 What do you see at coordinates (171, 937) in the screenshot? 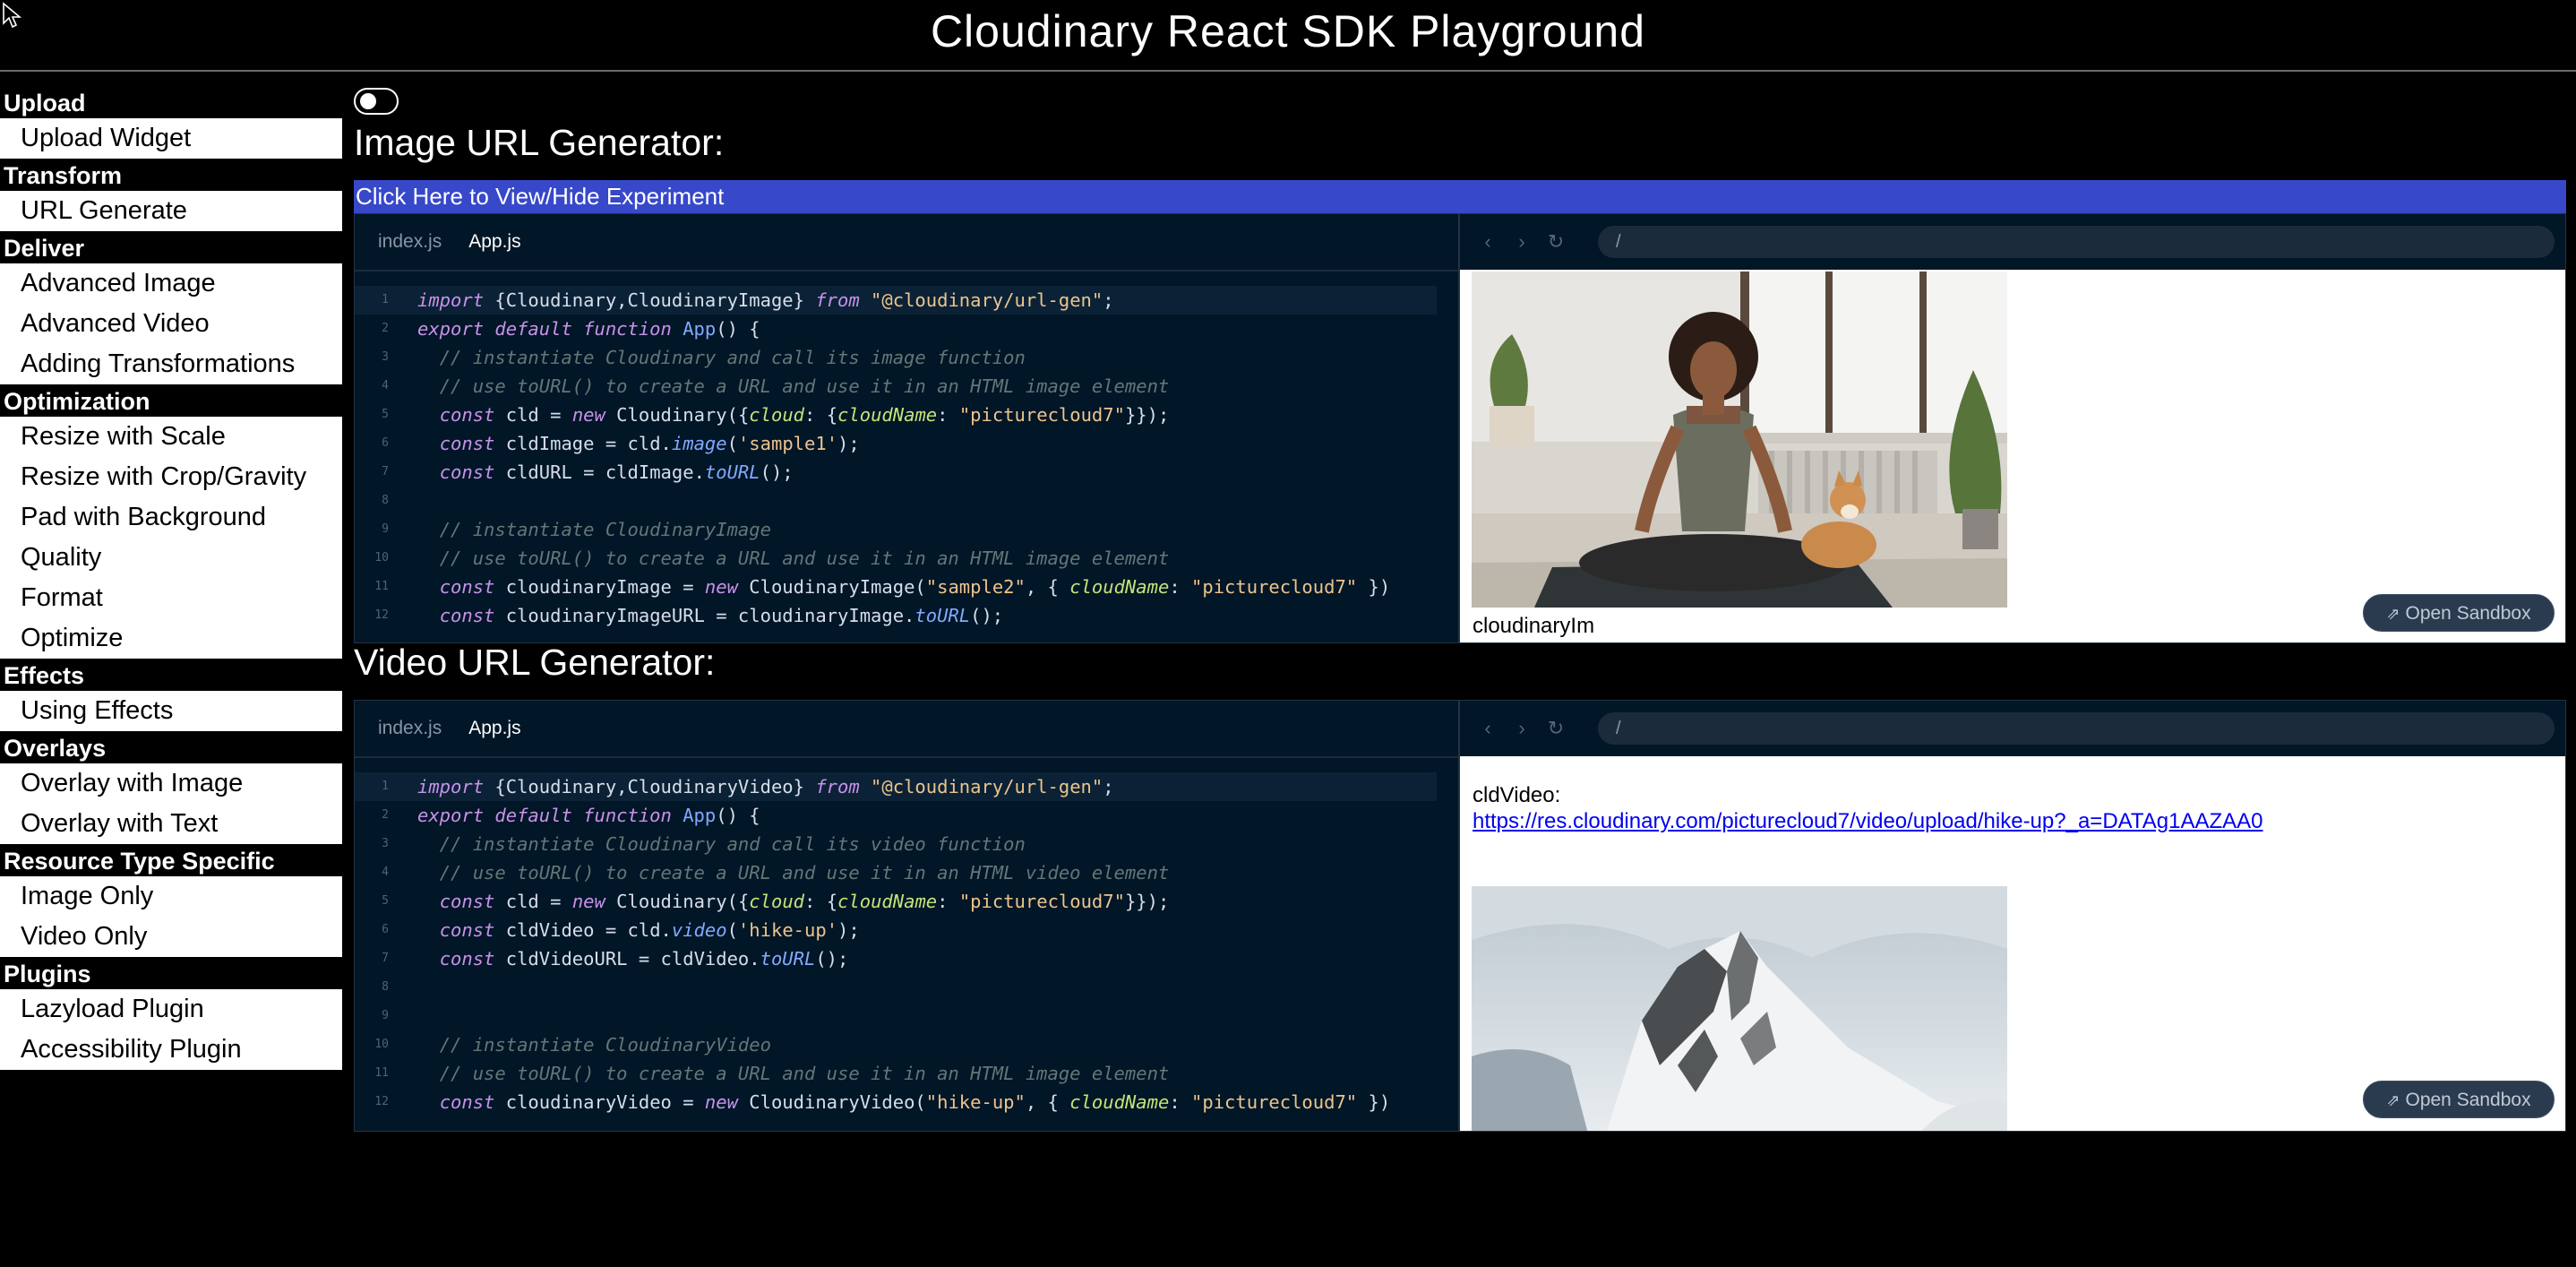
I see `sidebar-item-video-only: Video Only` at bounding box center [171, 937].